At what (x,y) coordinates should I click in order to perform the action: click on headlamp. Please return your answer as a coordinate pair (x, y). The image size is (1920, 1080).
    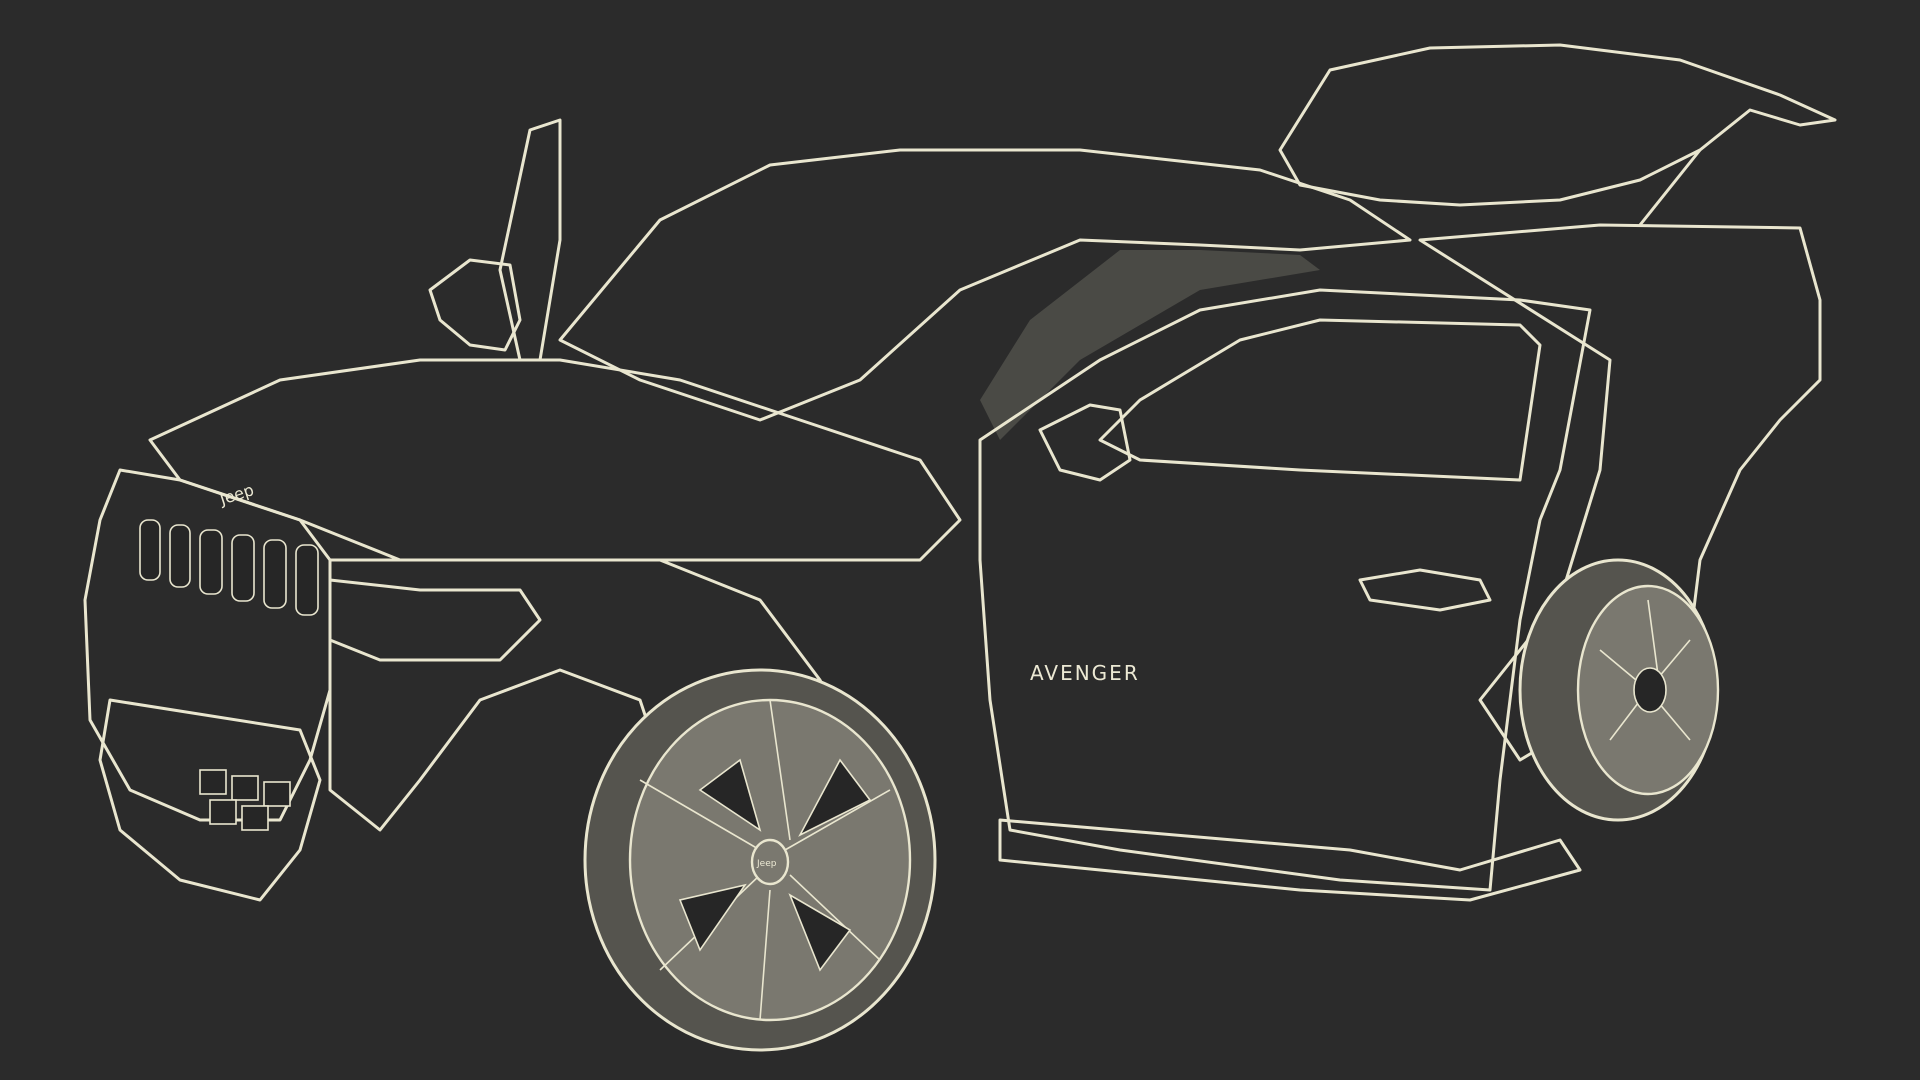
    Looking at the image, I should click on (435, 620).